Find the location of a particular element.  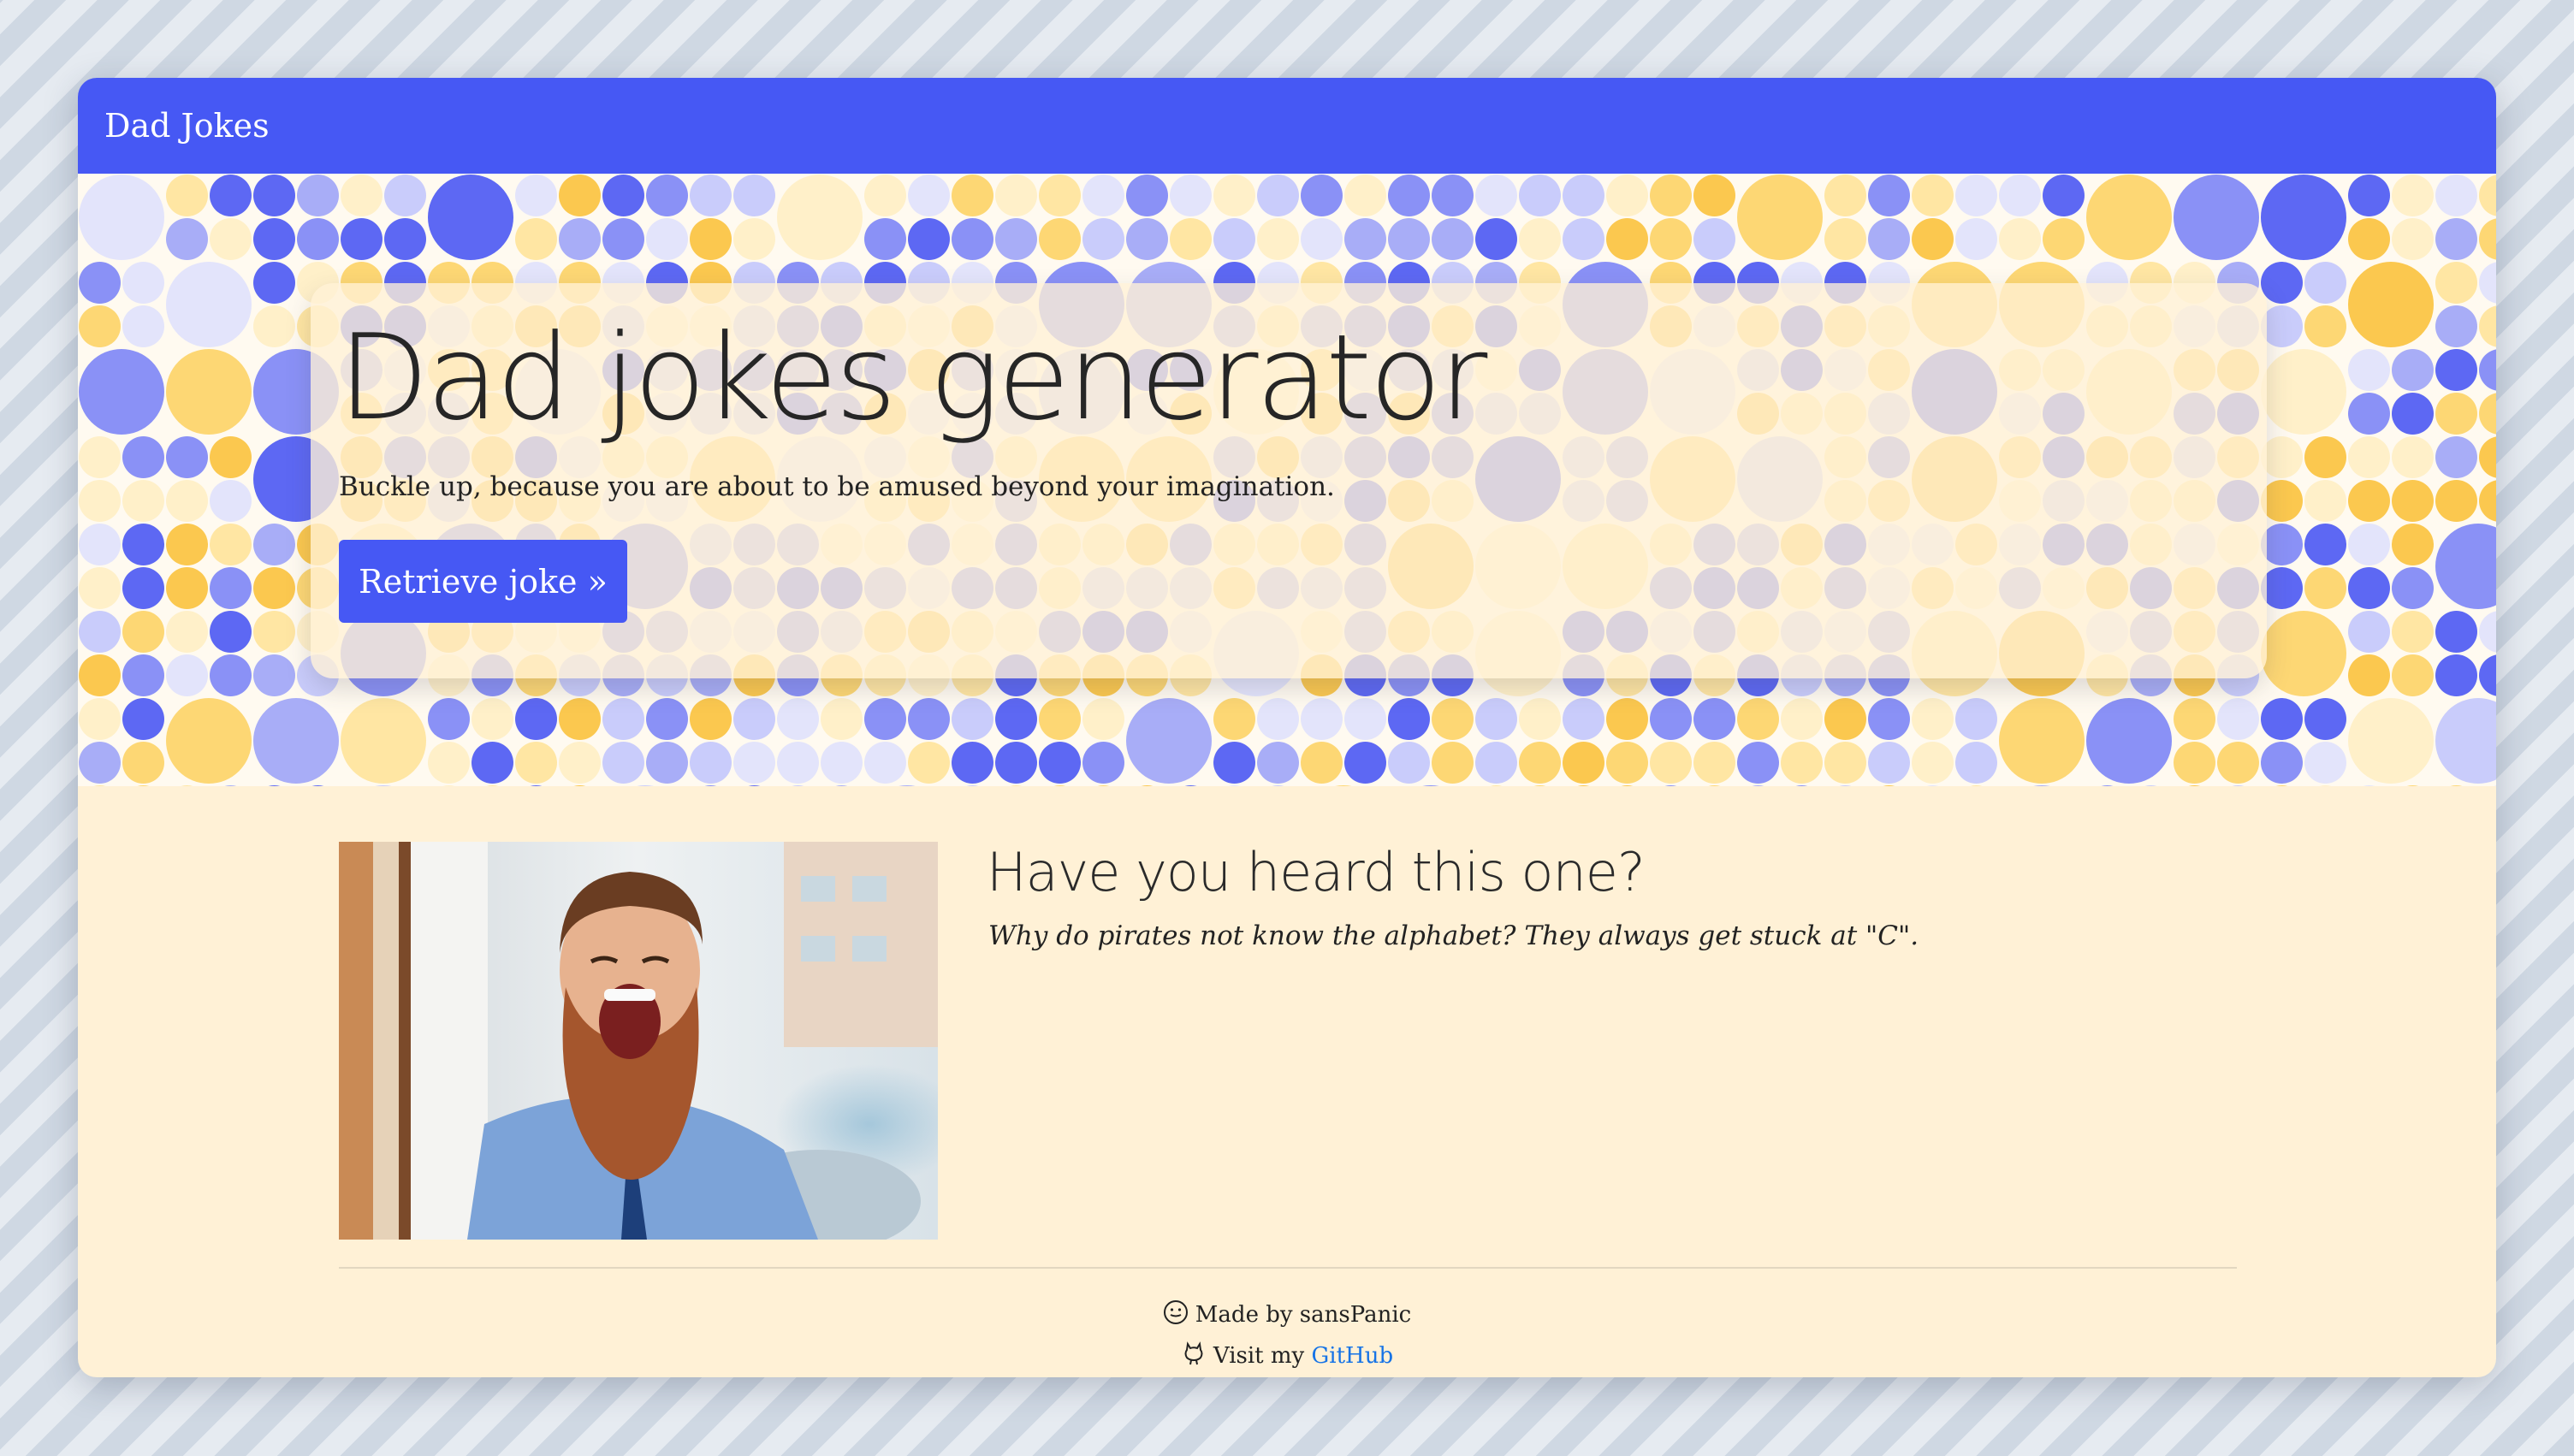

footer-visit: Visit my GitHub is located at coordinates (1287, 1356).